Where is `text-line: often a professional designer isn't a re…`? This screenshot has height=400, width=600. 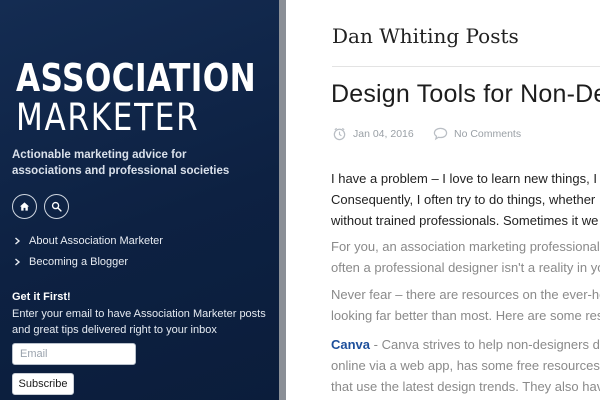
text-line: often a professional designer isn't a re… is located at coordinates (465, 267).